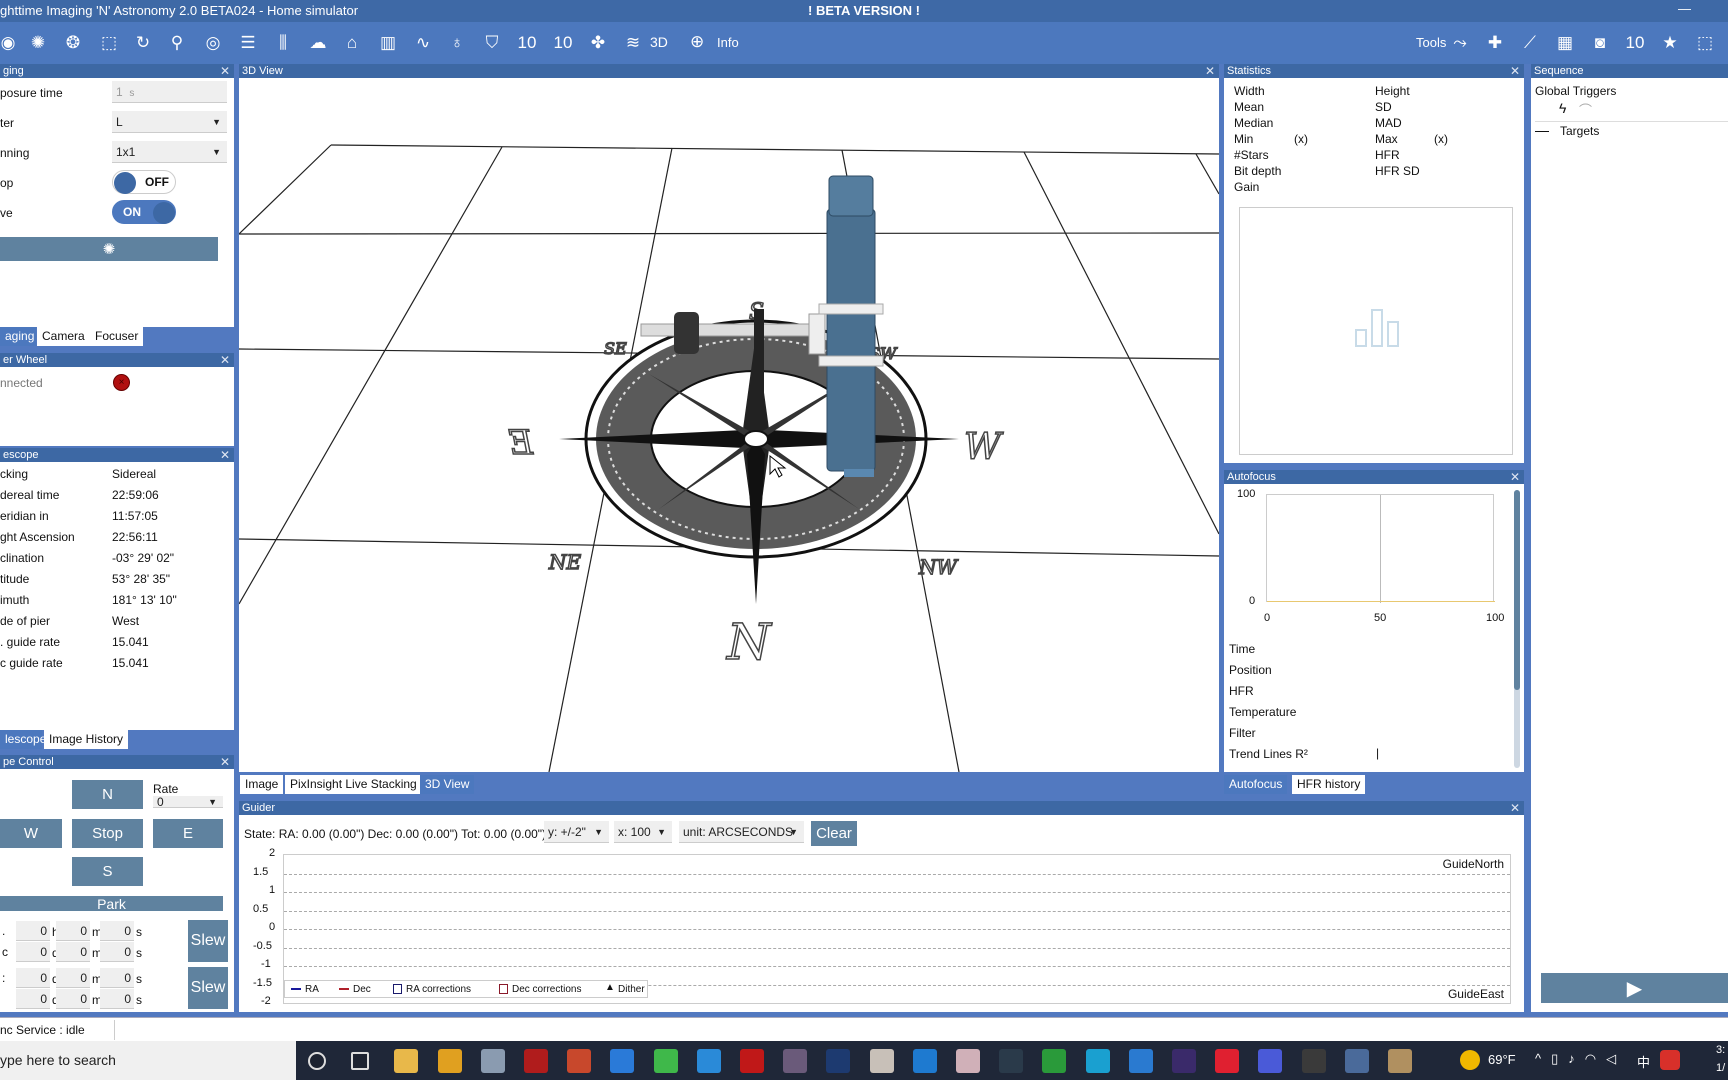  I want to click on weather-temp: 69°F, so click(1502, 1059).